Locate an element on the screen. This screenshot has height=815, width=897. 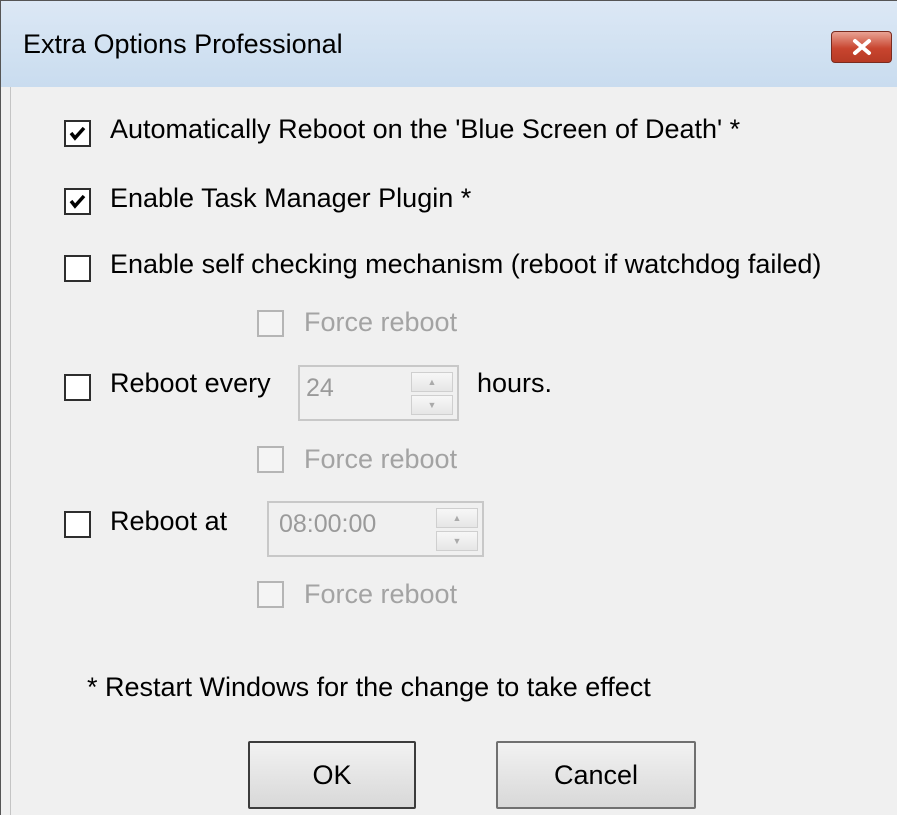
reboot-at-checkbox is located at coordinates (77, 524).